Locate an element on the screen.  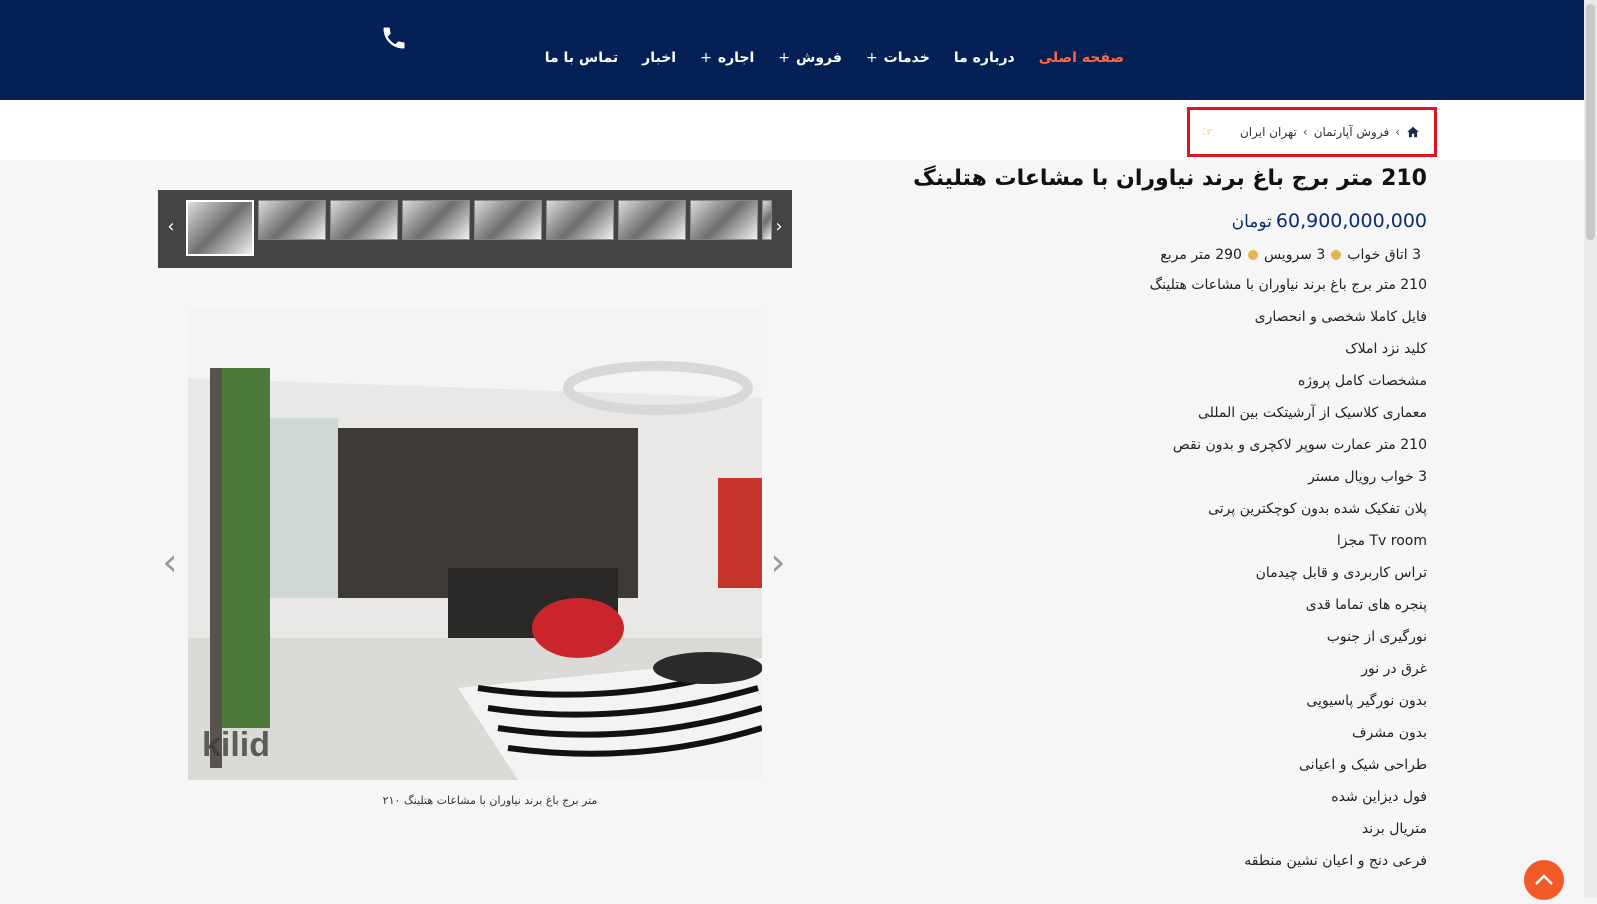
nav-services-label: خدمات is located at coordinates (906, 58).